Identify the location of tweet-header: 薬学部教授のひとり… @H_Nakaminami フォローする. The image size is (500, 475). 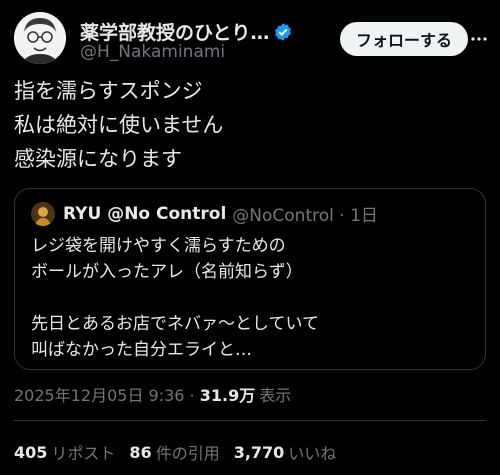
(250, 38).